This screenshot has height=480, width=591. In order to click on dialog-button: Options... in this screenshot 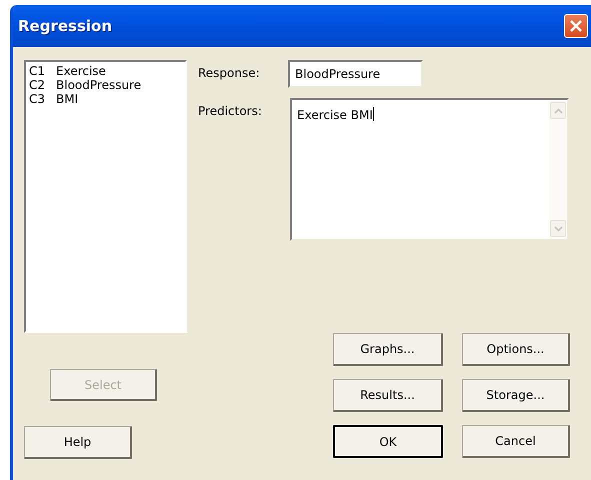, I will do `click(516, 349)`.